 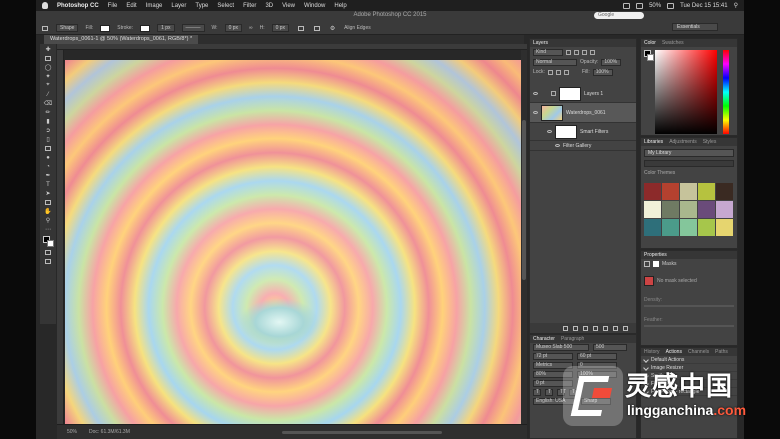 I want to click on tab-adjustments: Adjustments, so click(x=683, y=142).